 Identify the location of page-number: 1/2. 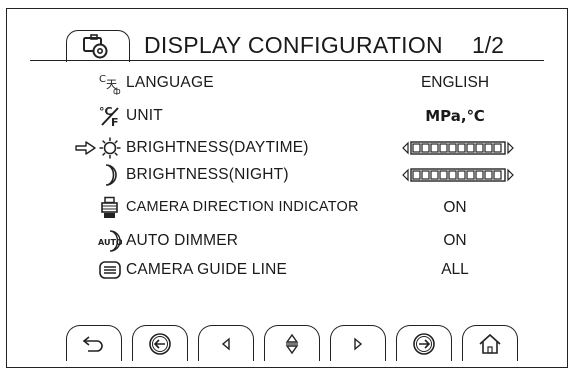
(488, 45).